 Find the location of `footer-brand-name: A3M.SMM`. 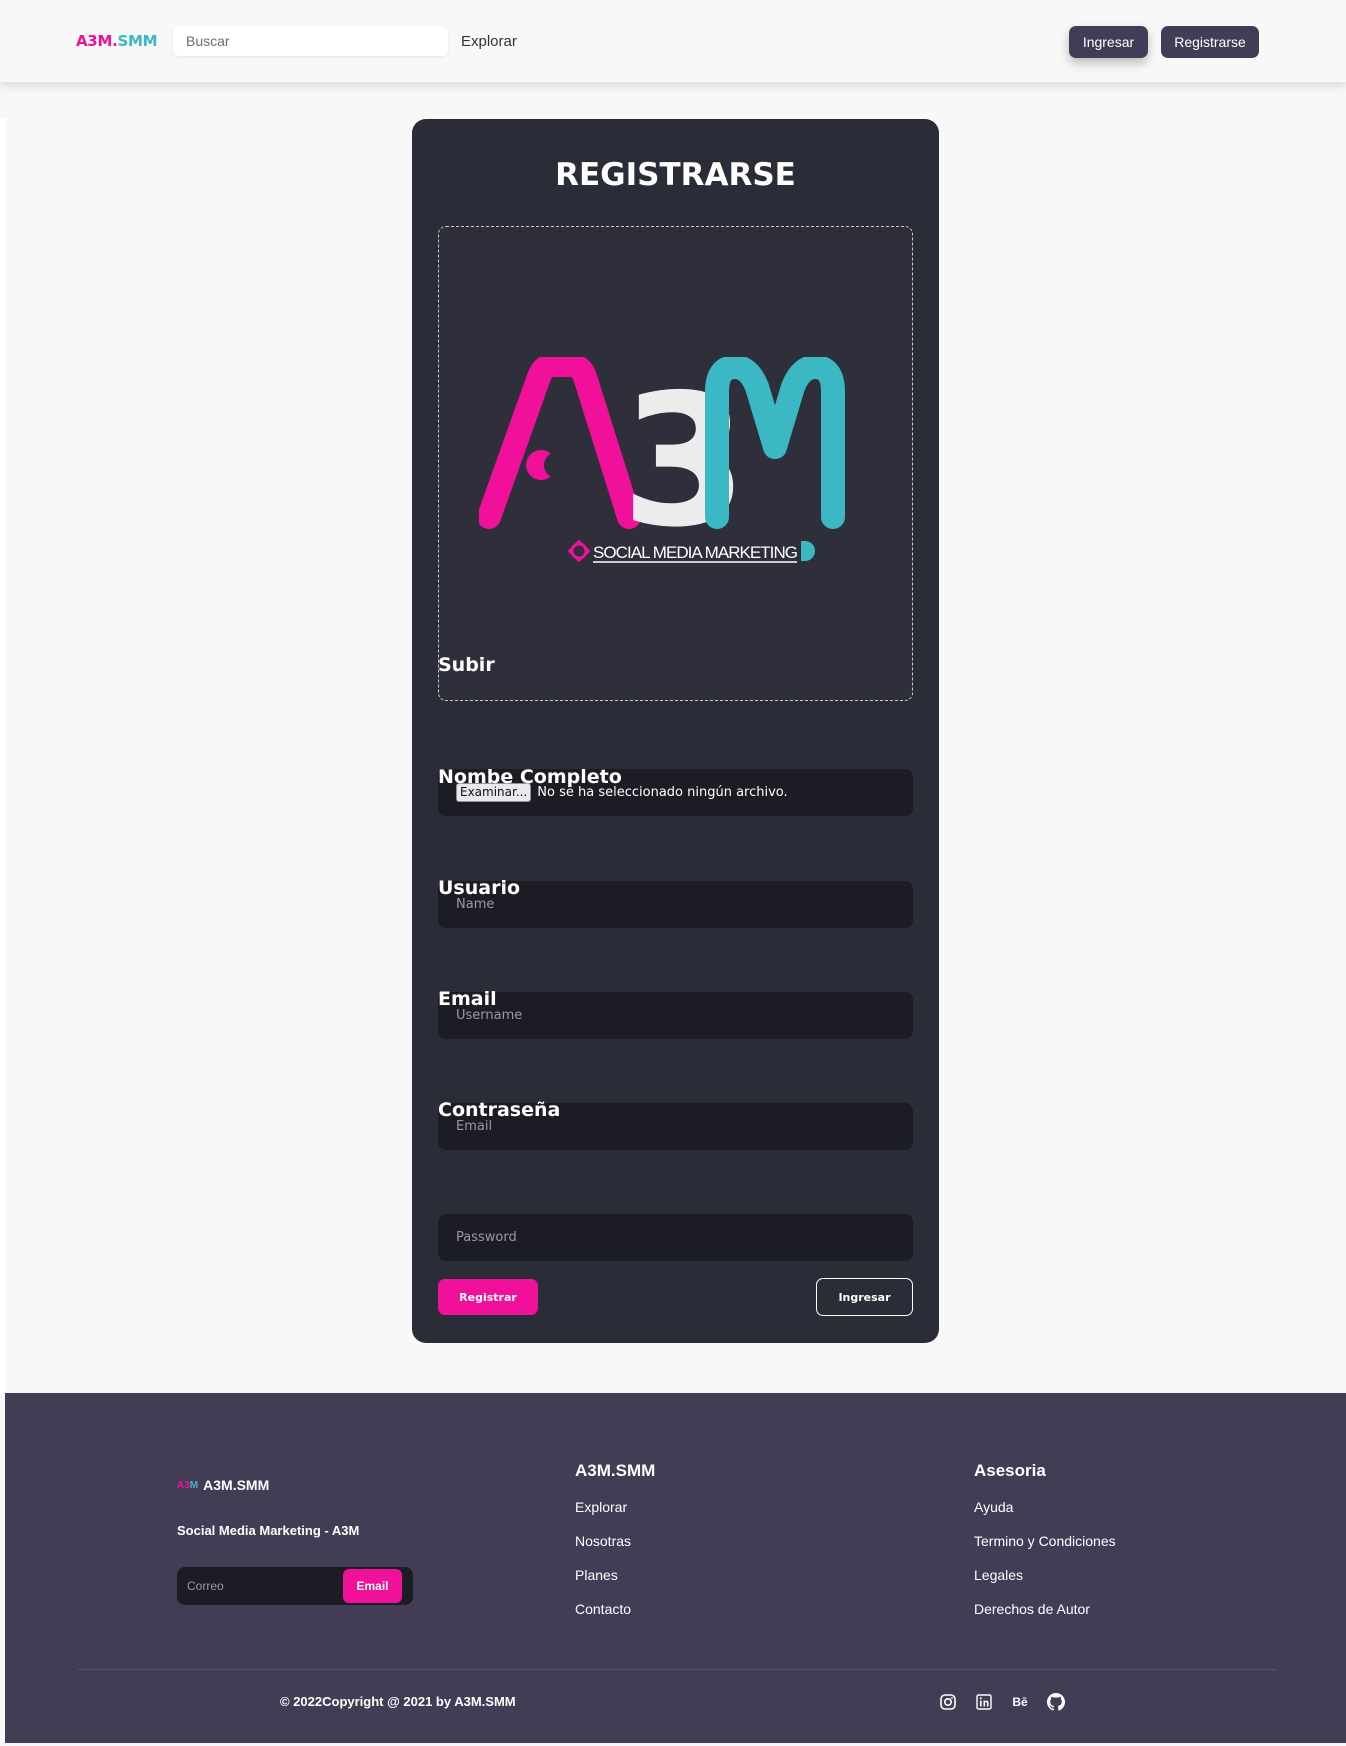

footer-brand-name: A3M.SMM is located at coordinates (236, 1485).